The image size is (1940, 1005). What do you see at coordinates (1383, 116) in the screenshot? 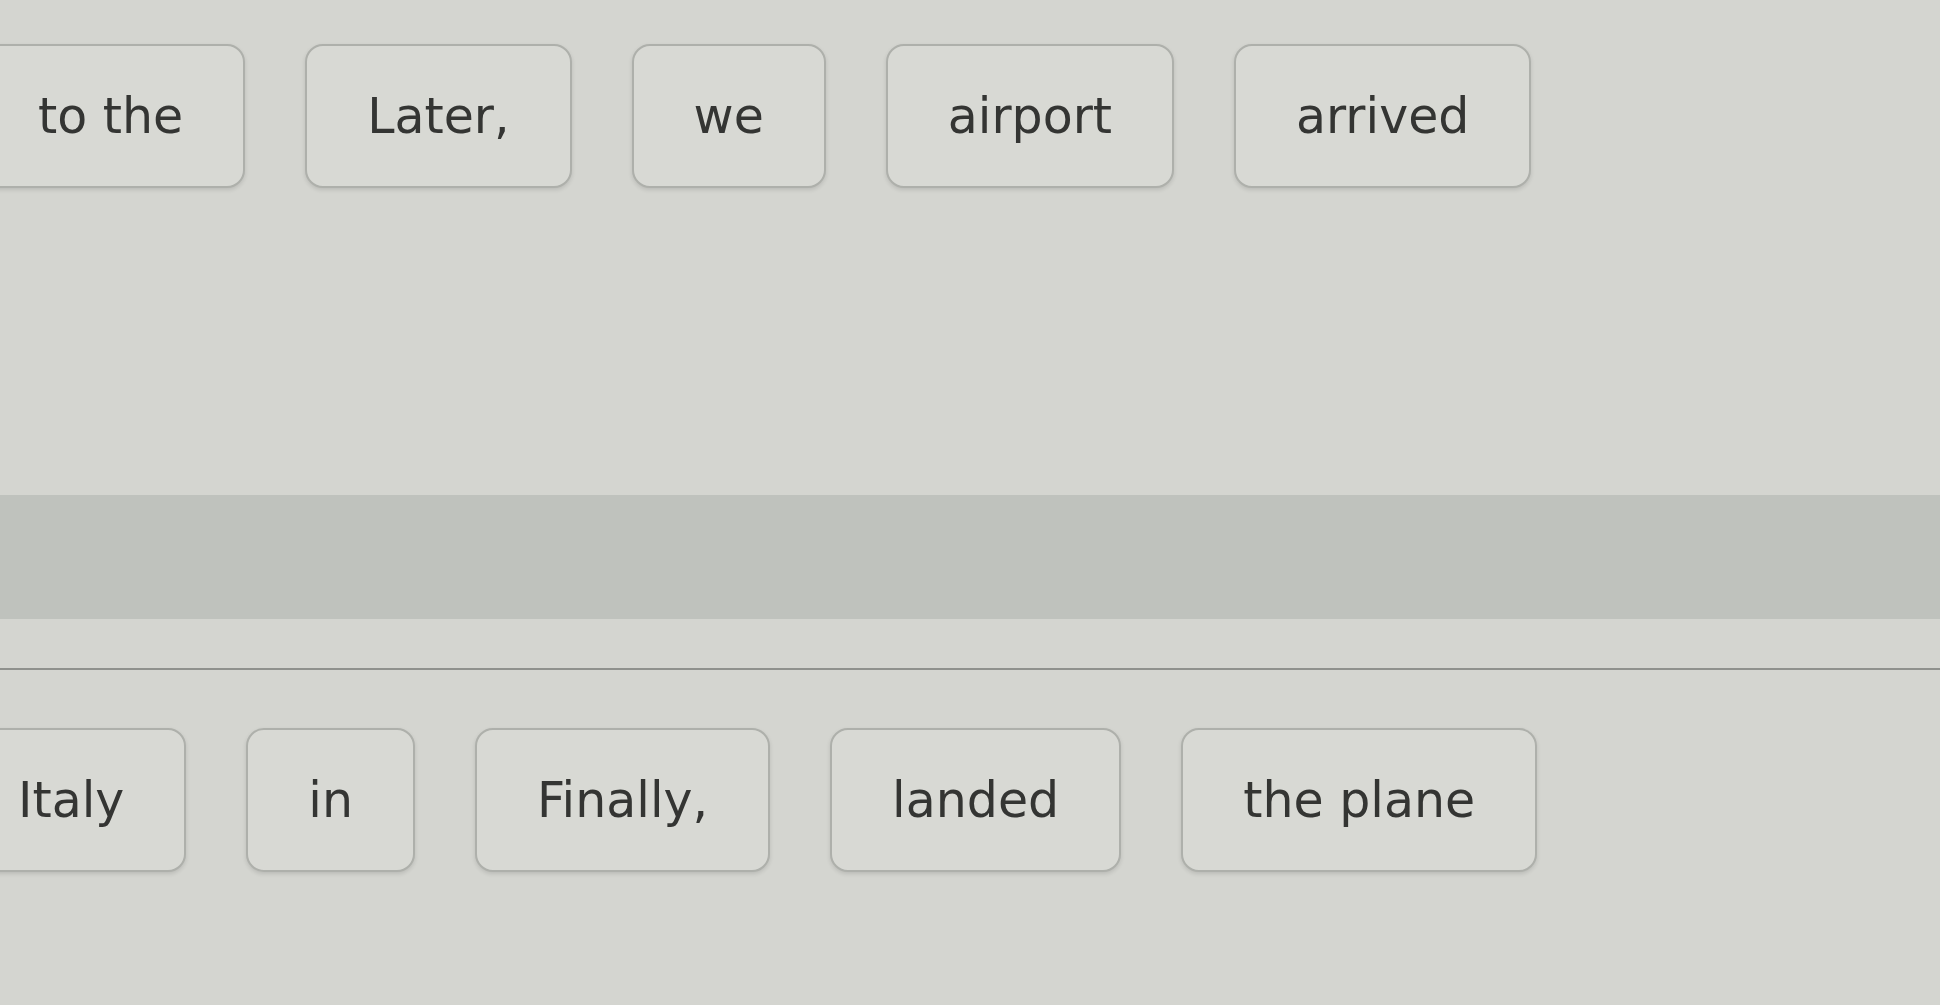
I see `word-tile: arrived` at bounding box center [1383, 116].